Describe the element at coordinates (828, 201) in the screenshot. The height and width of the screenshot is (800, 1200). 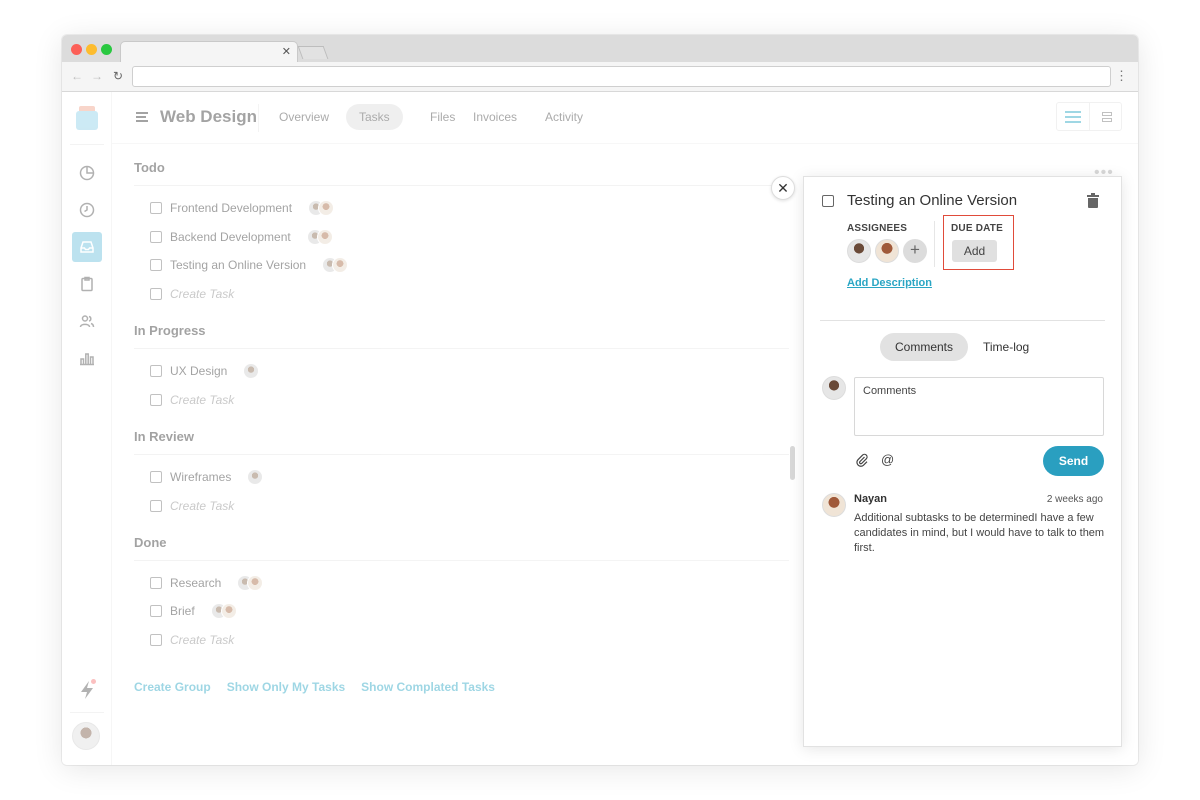
I see `task-complete-checkbox` at that location.